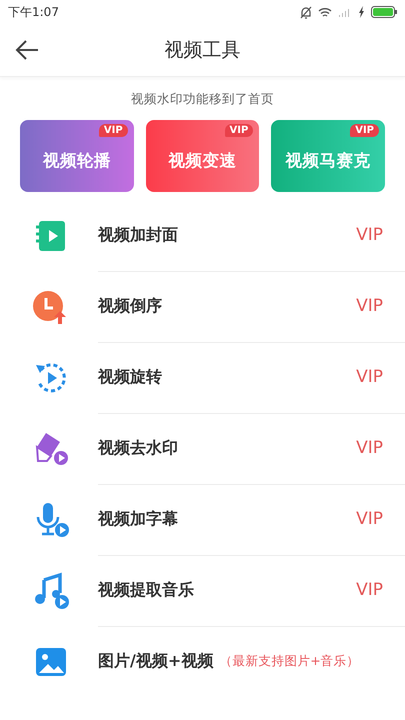  Describe the element at coordinates (384, 12) in the screenshot. I see `battery-icon` at that location.